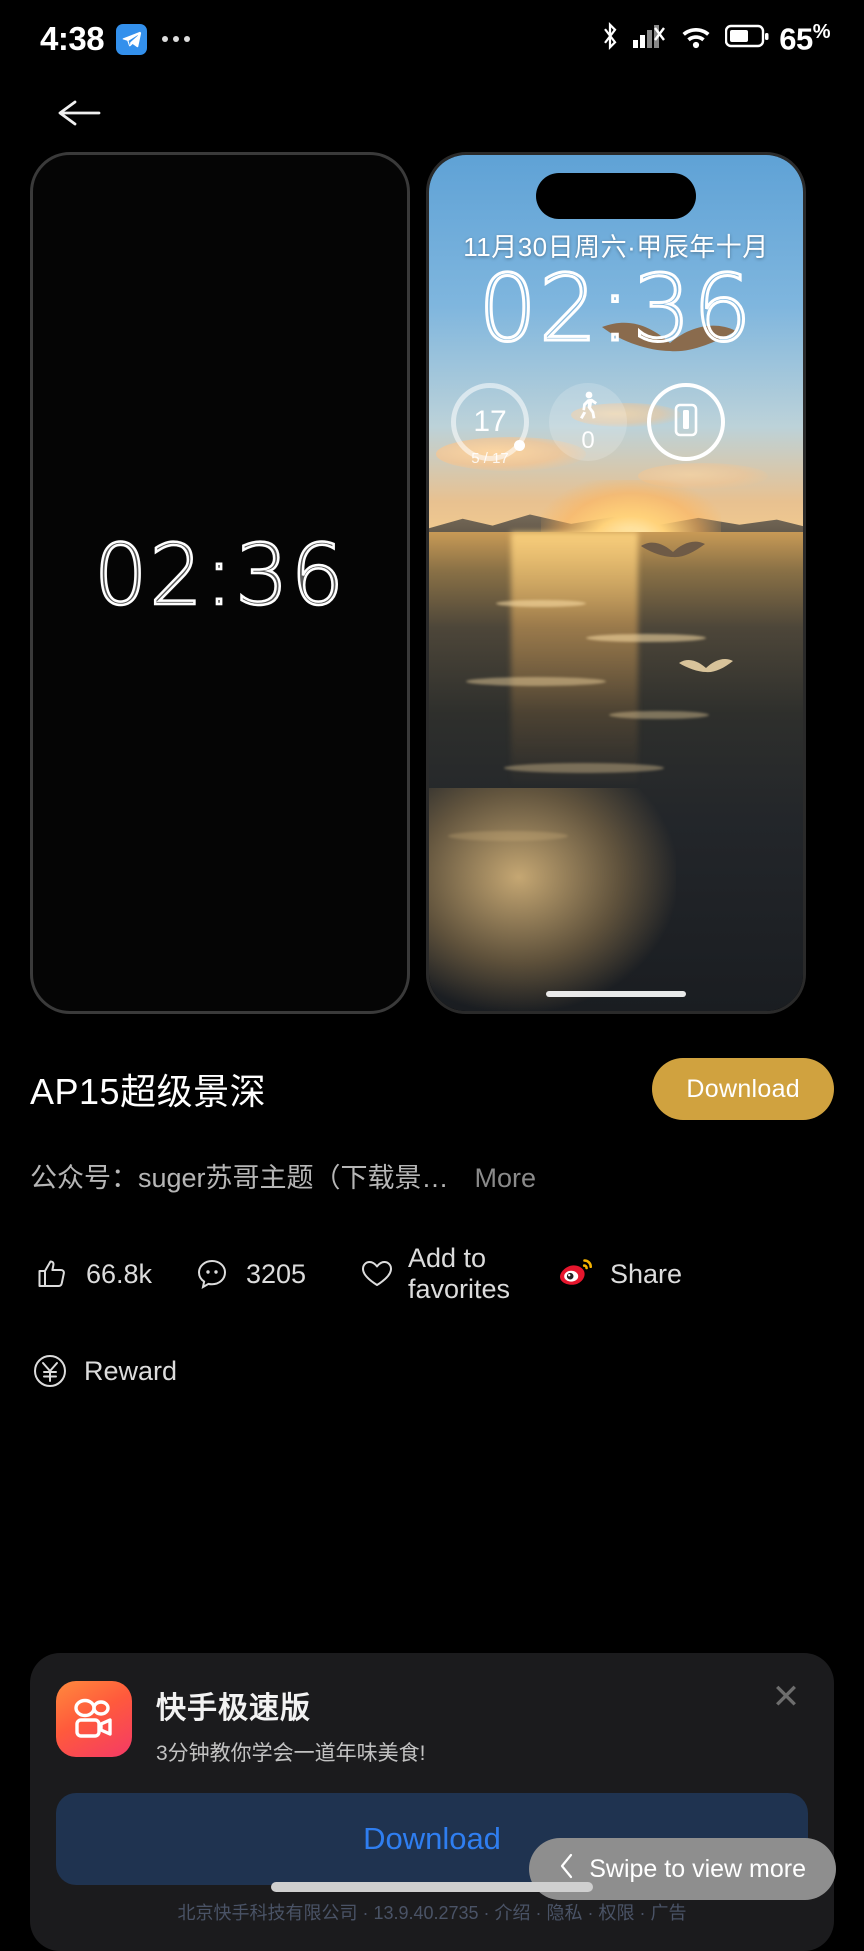 The width and height of the screenshot is (864, 1951). I want to click on progress-dot, so click(519, 445).